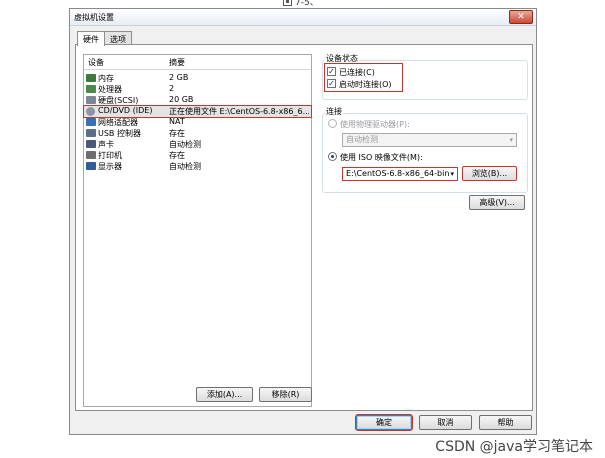 The height and width of the screenshot is (458, 605). I want to click on monitor-icon, so click(91, 166).